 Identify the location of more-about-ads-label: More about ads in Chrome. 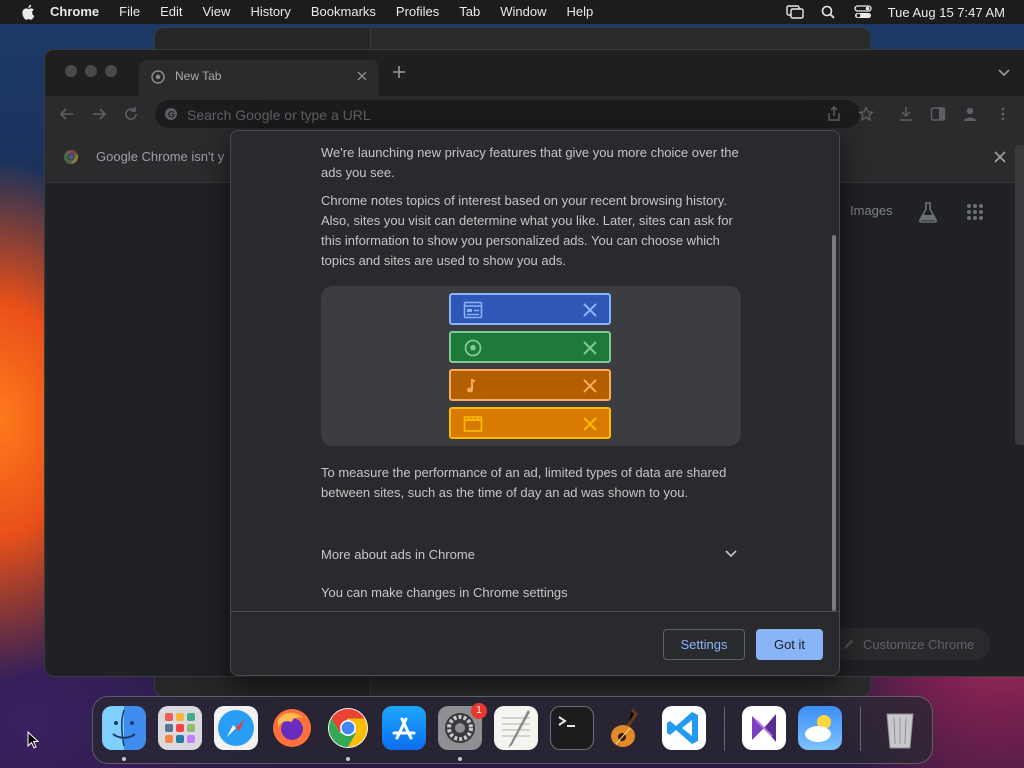
(398, 554).